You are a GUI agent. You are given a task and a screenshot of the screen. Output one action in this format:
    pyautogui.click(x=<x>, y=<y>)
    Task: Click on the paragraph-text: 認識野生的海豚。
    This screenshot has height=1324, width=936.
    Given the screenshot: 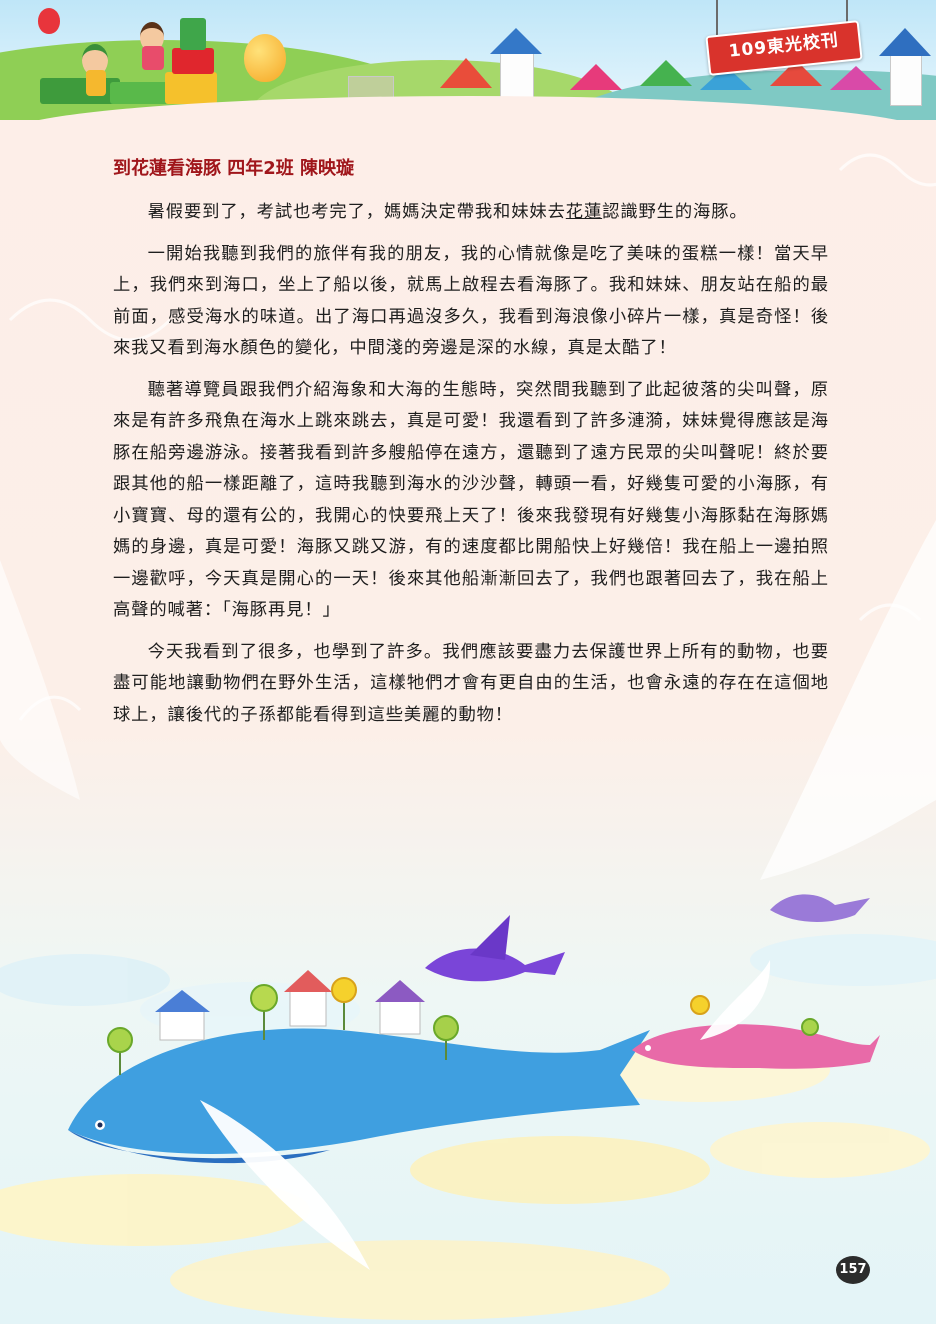 What is the action you would take?
    pyautogui.click(x=675, y=212)
    